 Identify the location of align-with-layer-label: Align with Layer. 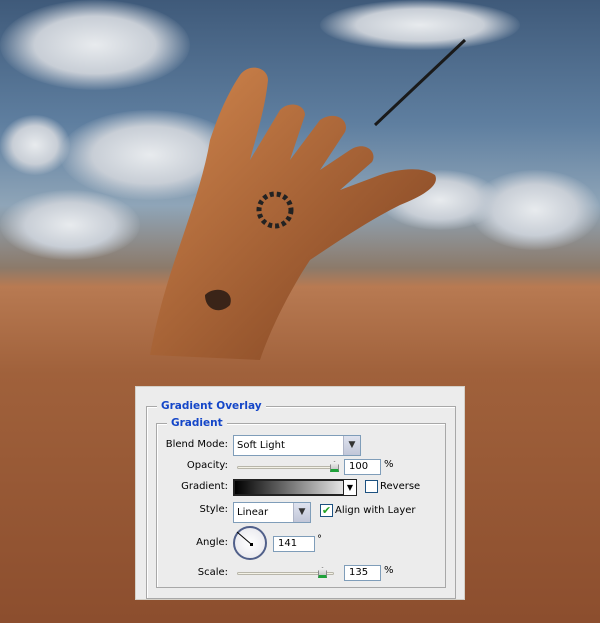
(375, 510).